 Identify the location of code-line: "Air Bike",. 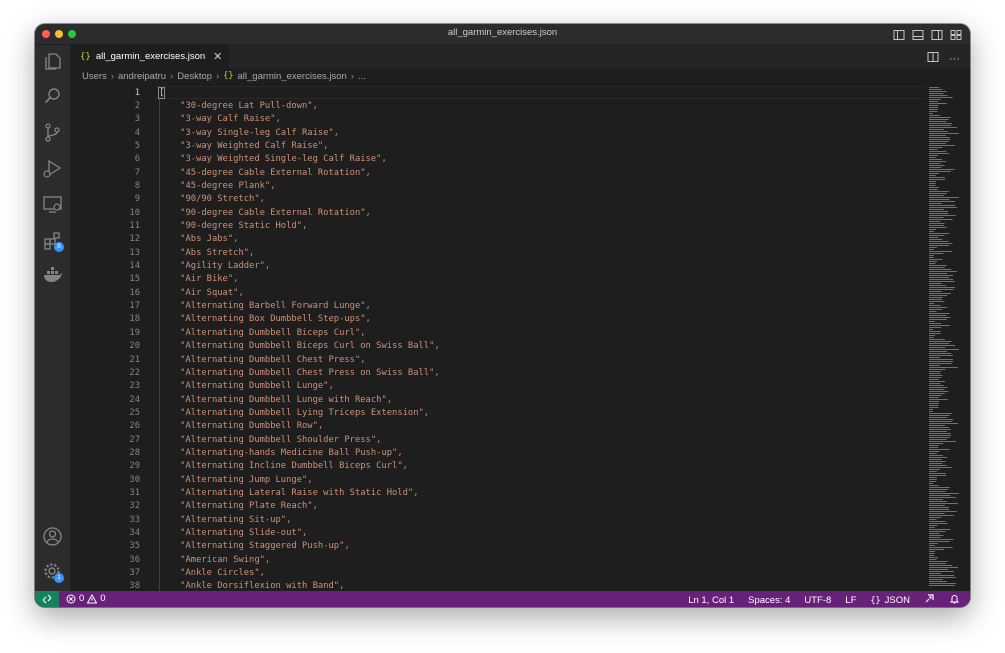
(198, 279).